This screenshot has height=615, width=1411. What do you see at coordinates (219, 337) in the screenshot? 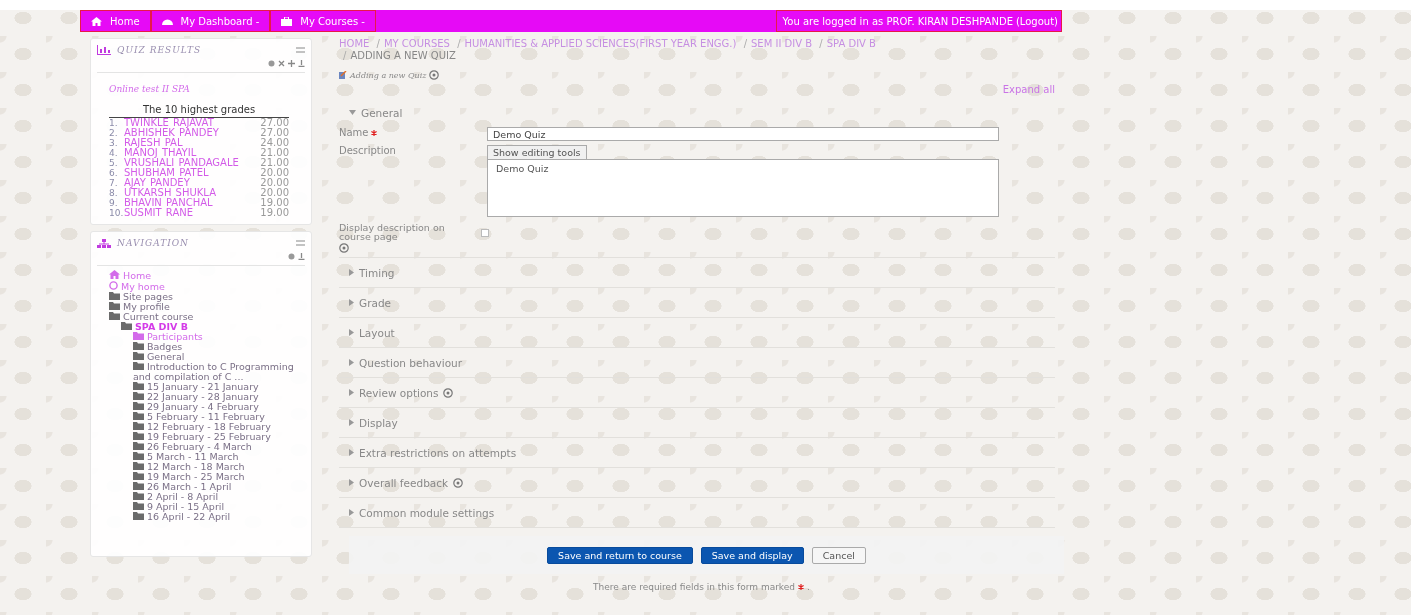
I see `nav-tree-item: Participants` at bounding box center [219, 337].